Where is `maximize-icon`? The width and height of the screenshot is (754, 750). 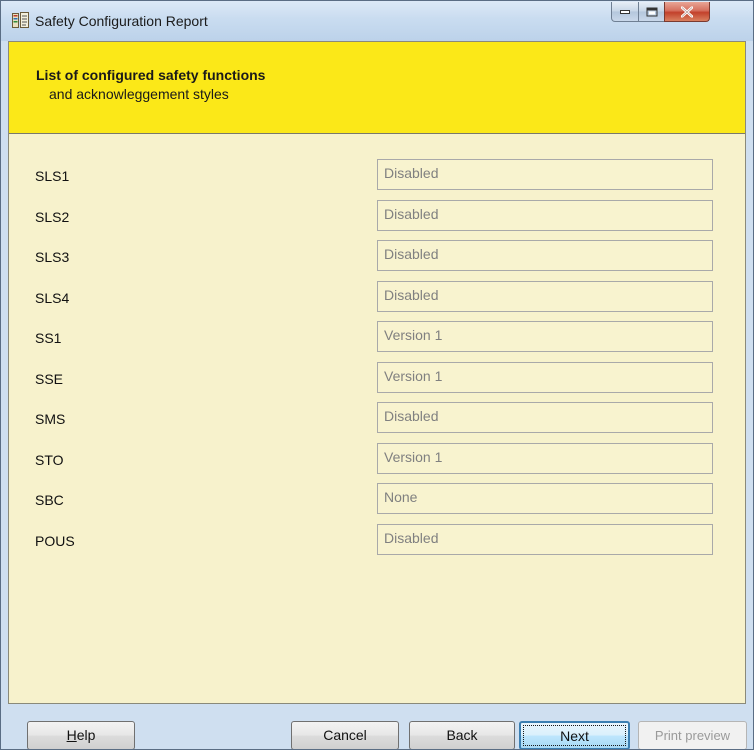 maximize-icon is located at coordinates (651, 11).